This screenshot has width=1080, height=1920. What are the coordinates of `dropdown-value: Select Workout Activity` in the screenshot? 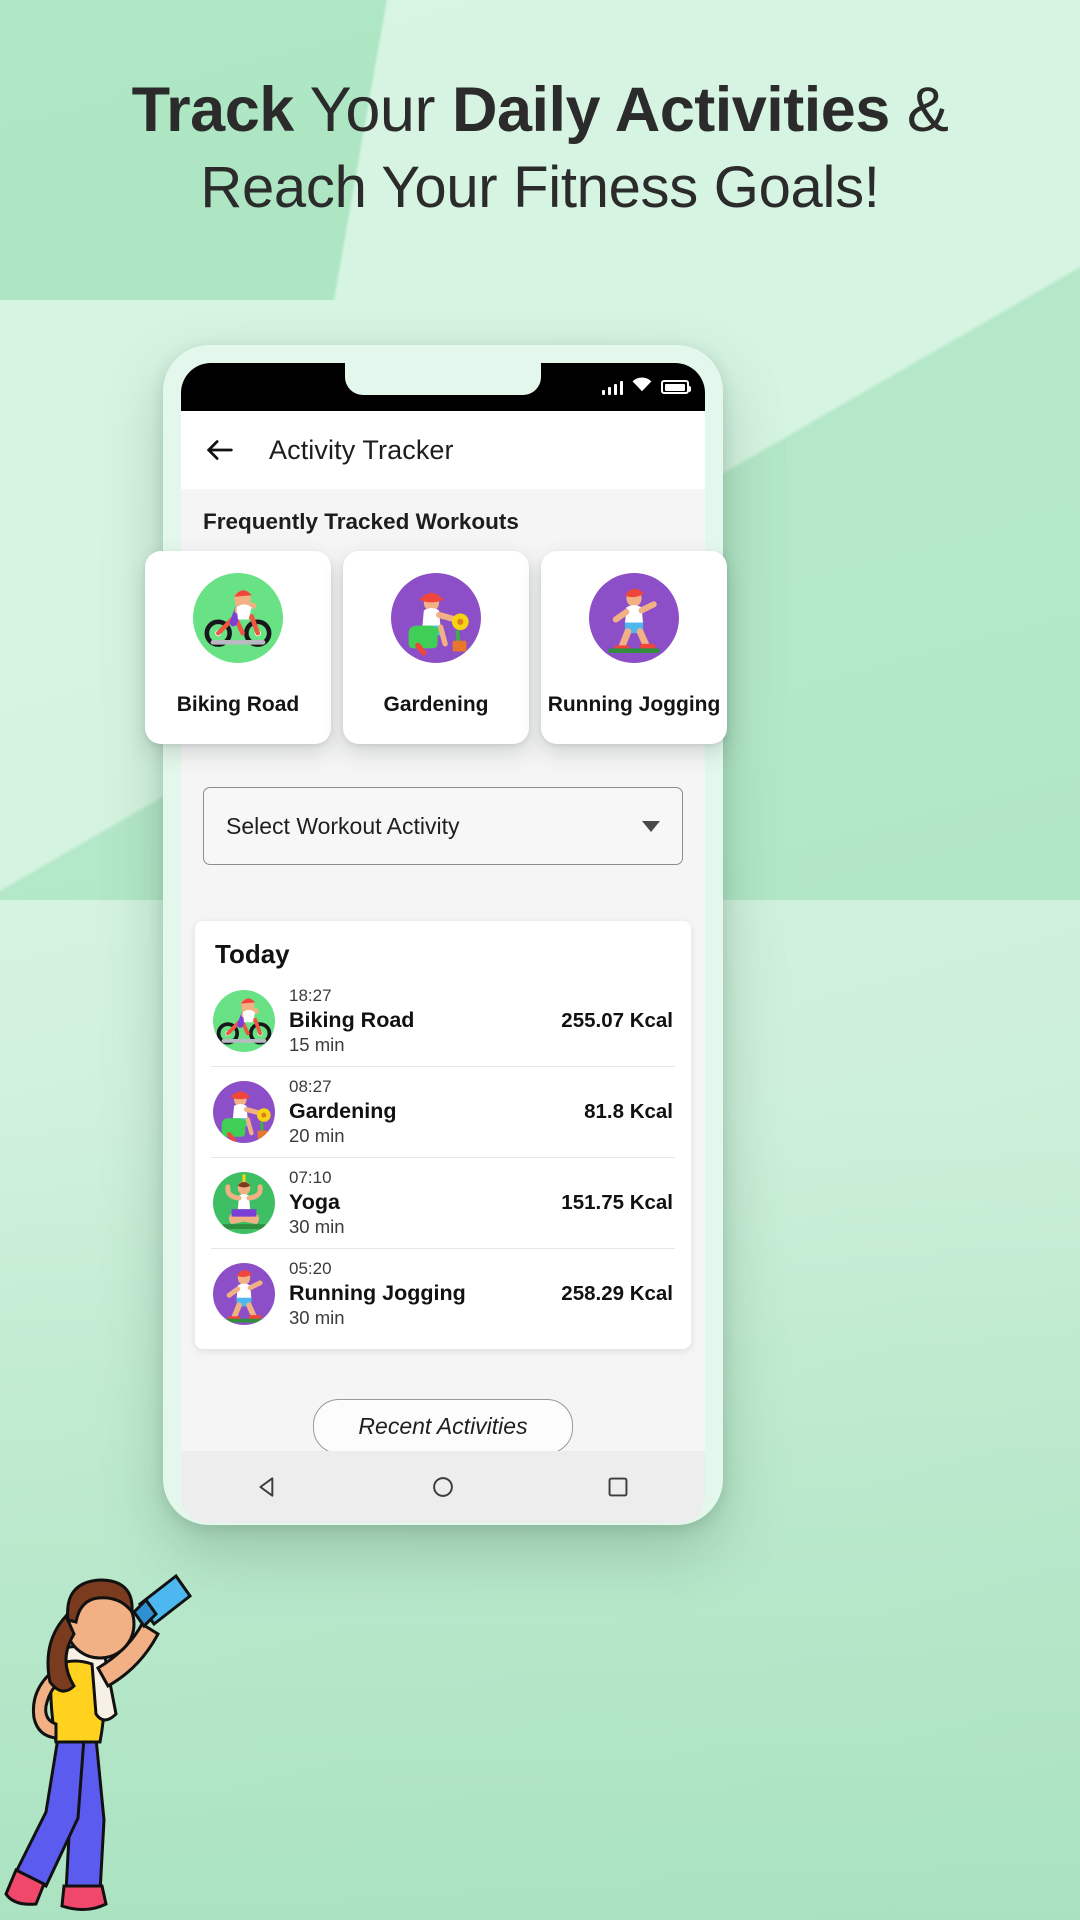 It's located at (343, 825).